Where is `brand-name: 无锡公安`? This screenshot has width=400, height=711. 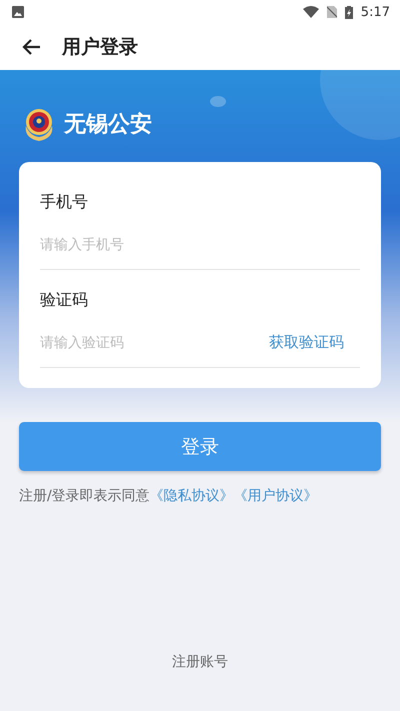 brand-name: 无锡公安 is located at coordinates (108, 124).